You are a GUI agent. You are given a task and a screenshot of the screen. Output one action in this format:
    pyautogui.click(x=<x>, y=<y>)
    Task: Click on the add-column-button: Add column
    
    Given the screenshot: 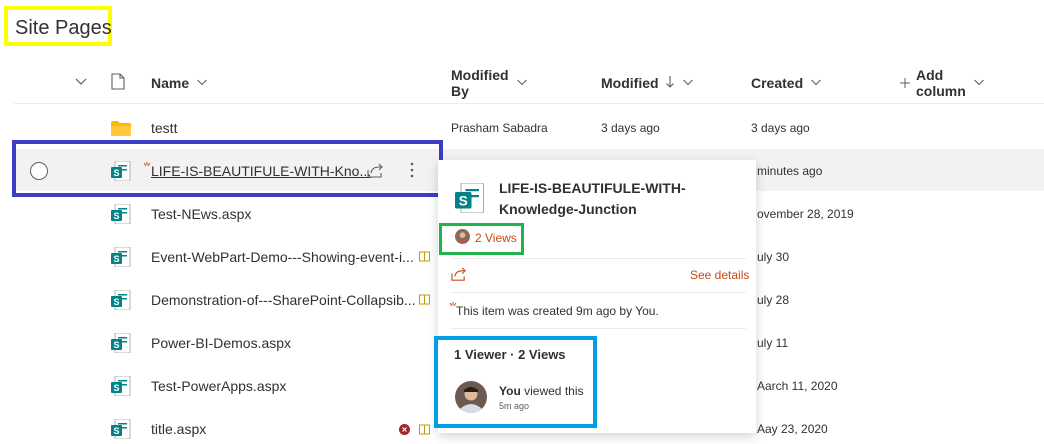 What is the action you would take?
    pyautogui.click(x=942, y=83)
    